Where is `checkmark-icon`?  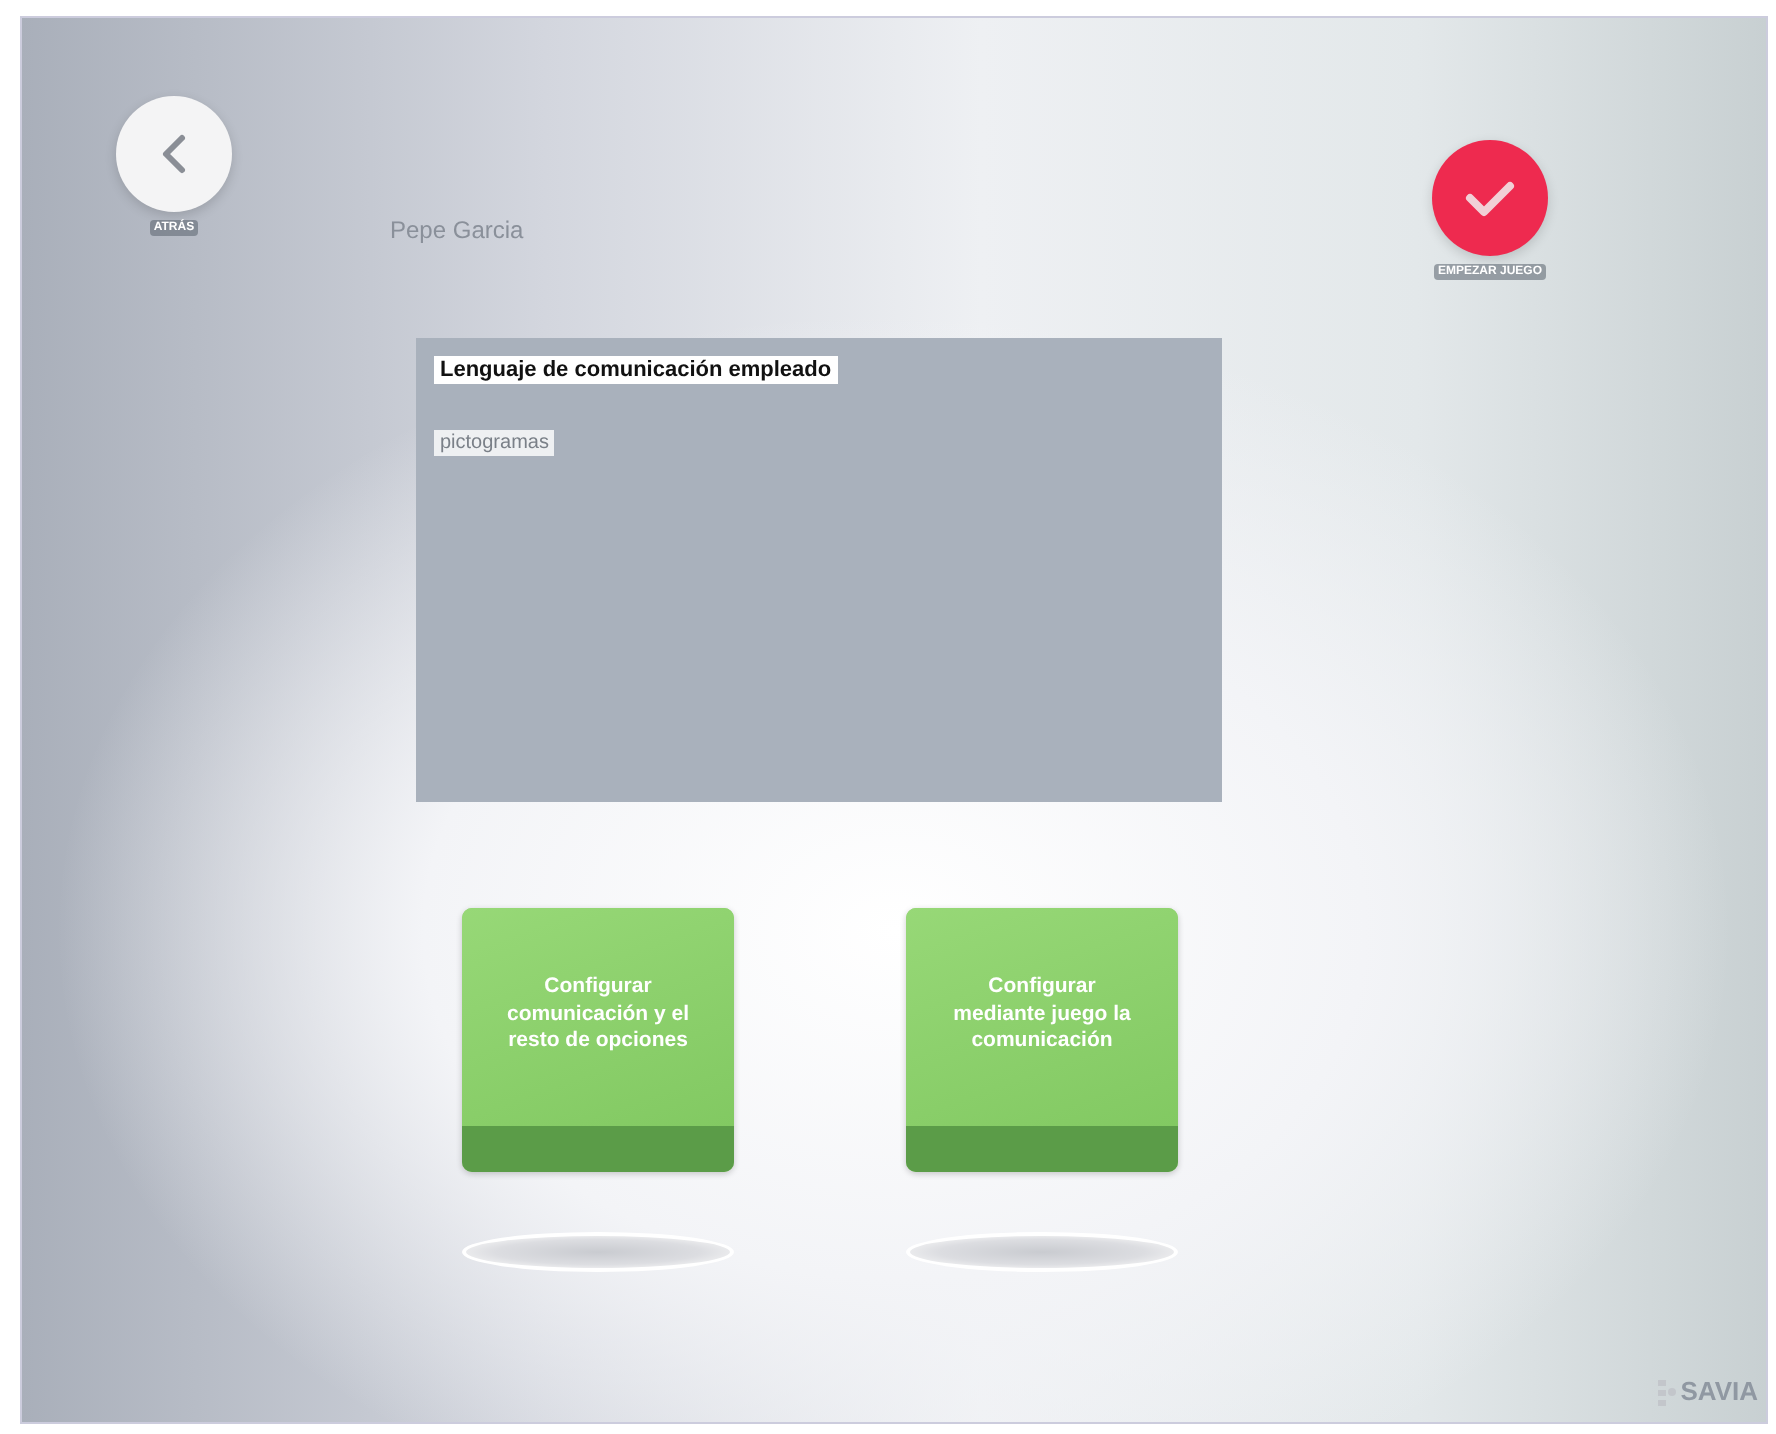 checkmark-icon is located at coordinates (1490, 198).